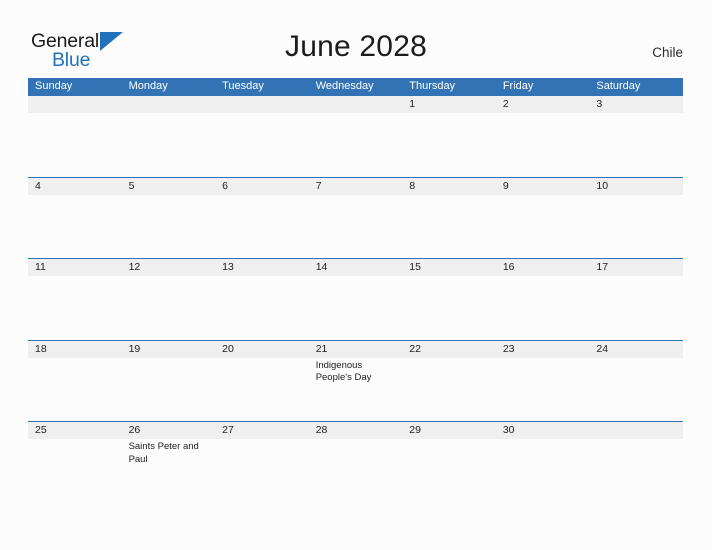  What do you see at coordinates (318, 185) in the screenshot?
I see `day-number: 7` at bounding box center [318, 185].